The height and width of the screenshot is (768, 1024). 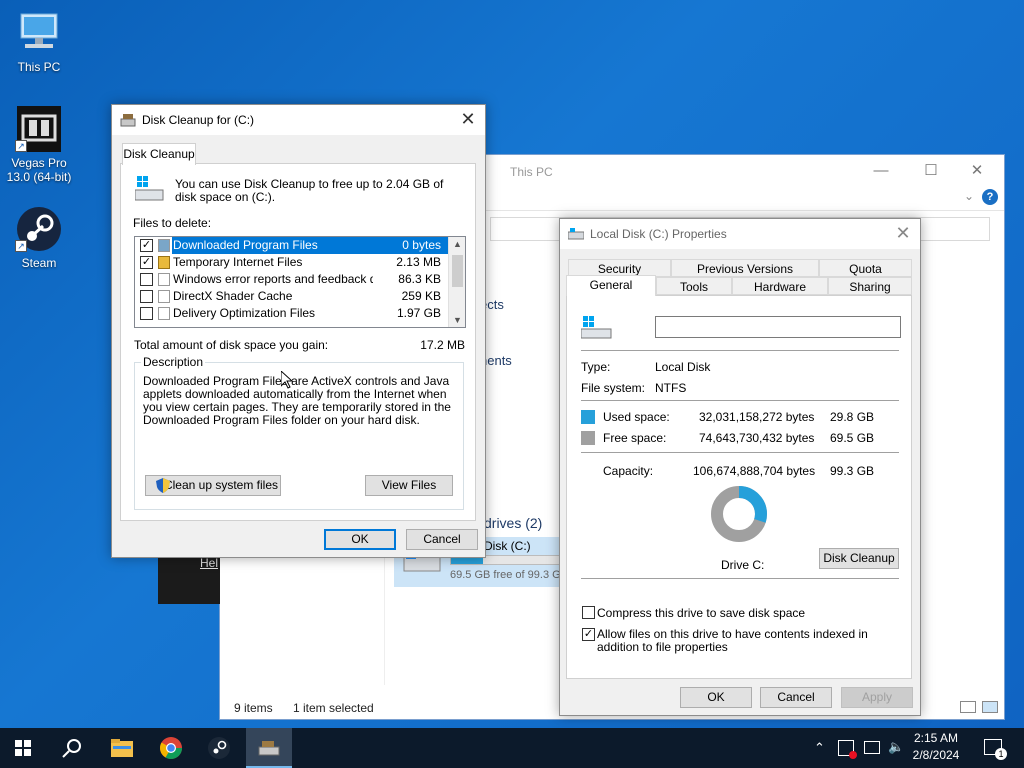 What do you see at coordinates (213, 485) in the screenshot?
I see `clean-up-system-files-button: Clean up system files` at bounding box center [213, 485].